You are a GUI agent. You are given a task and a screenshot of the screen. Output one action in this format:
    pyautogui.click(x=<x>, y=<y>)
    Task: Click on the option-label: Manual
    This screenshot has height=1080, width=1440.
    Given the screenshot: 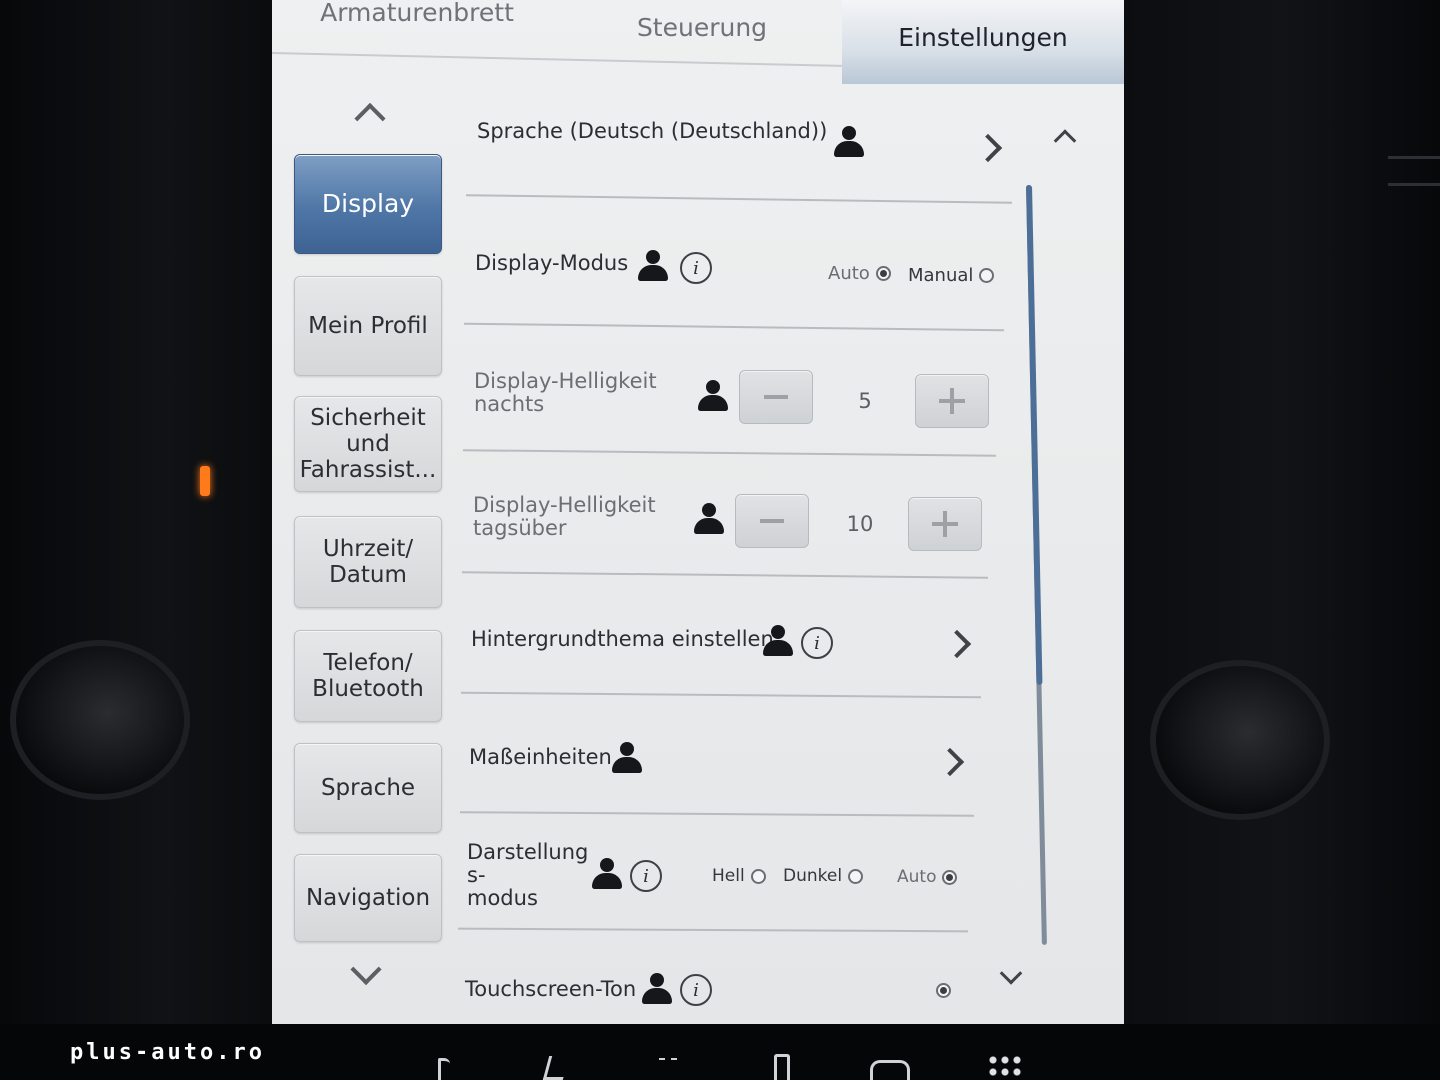 What is the action you would take?
    pyautogui.click(x=941, y=275)
    